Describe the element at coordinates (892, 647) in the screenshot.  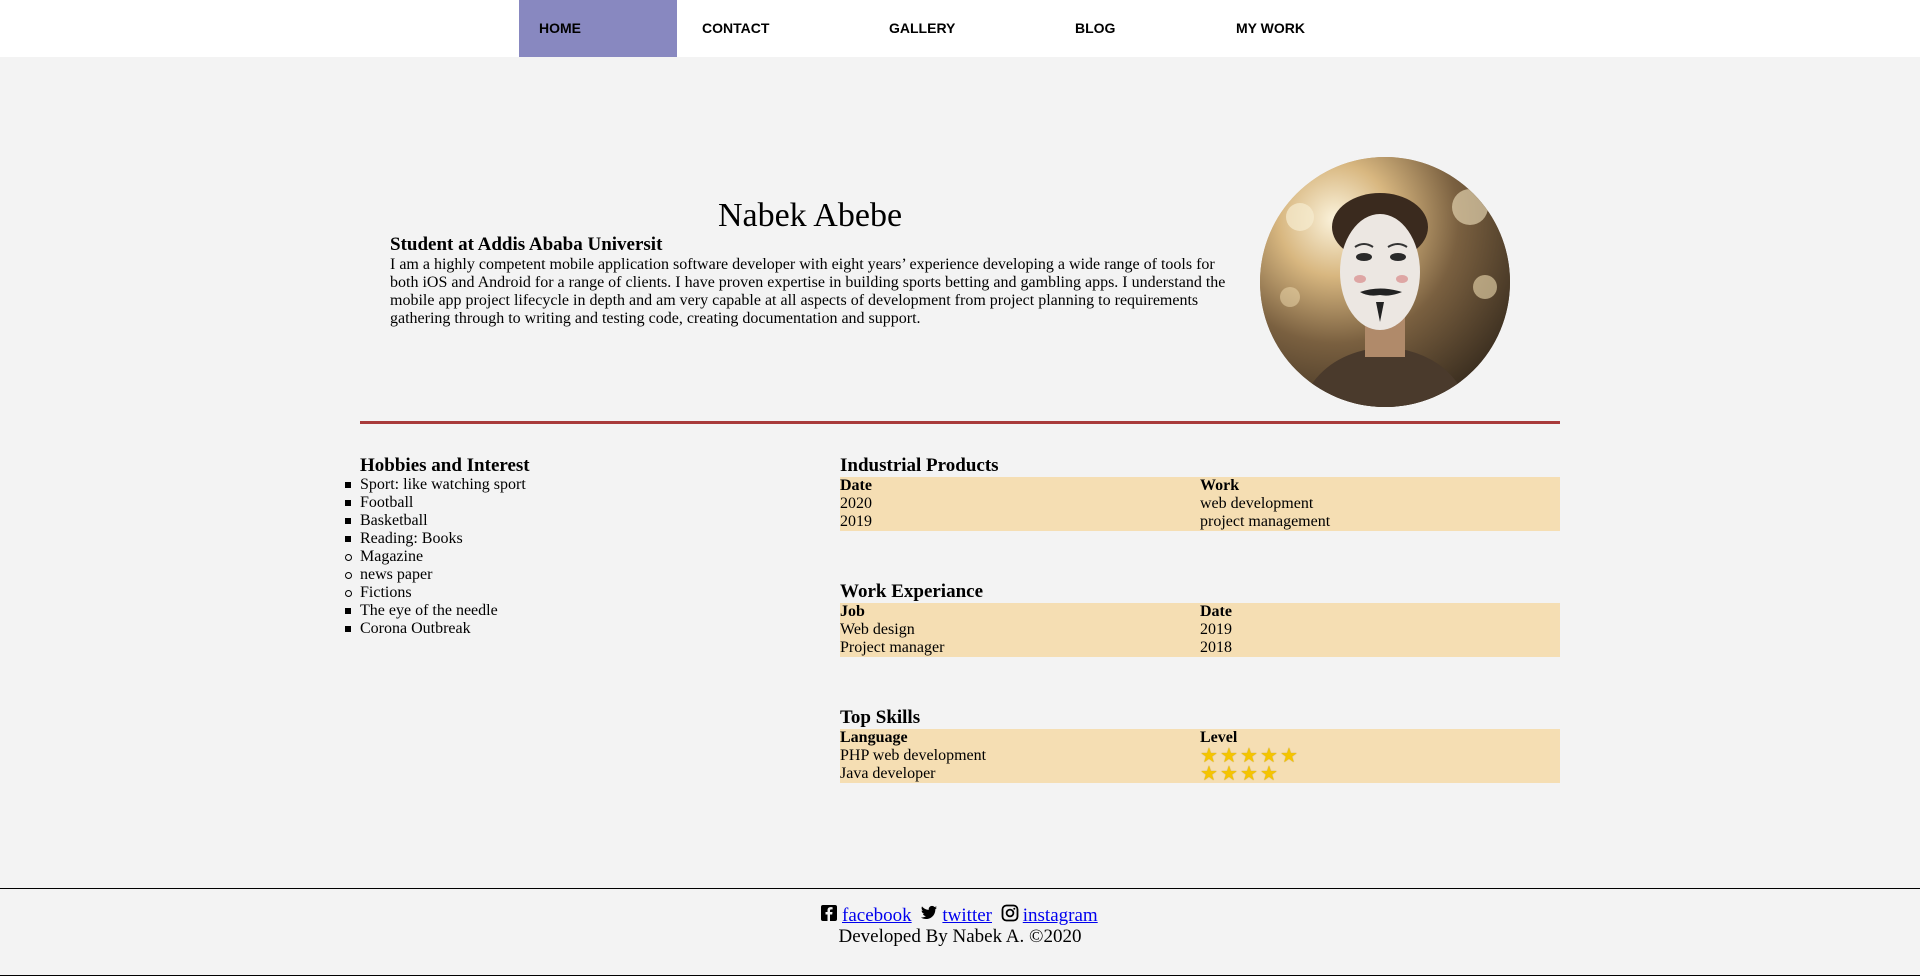
I see `table-cell: Project manager` at that location.